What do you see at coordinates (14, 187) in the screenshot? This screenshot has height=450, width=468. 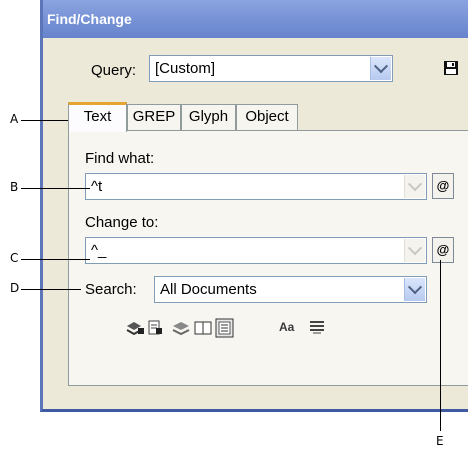 I see `callout-b: B` at bounding box center [14, 187].